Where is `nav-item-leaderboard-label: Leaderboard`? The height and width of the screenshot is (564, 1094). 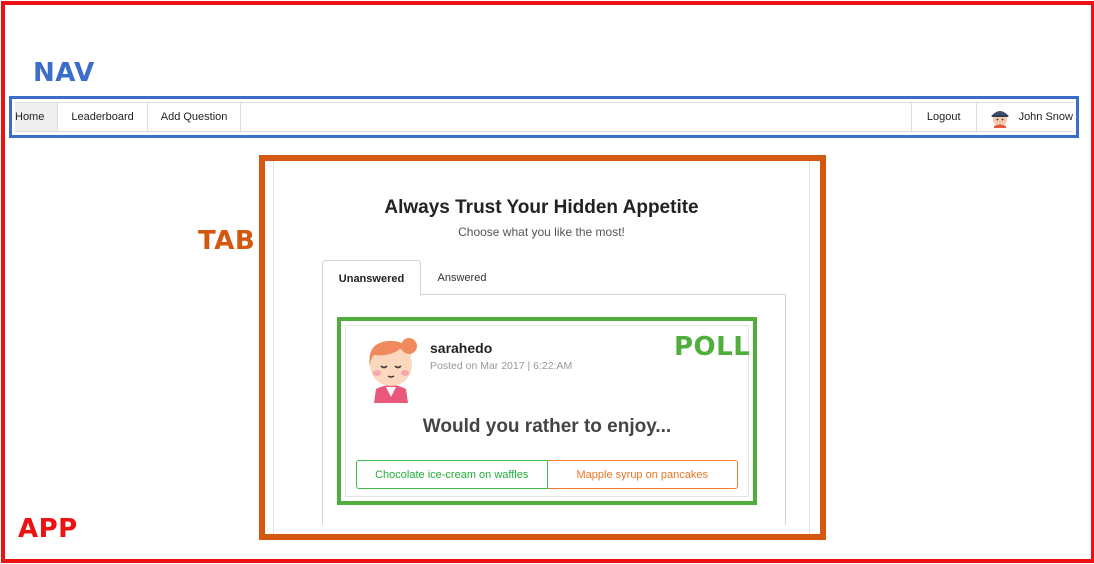 nav-item-leaderboard-label: Leaderboard is located at coordinates (102, 117).